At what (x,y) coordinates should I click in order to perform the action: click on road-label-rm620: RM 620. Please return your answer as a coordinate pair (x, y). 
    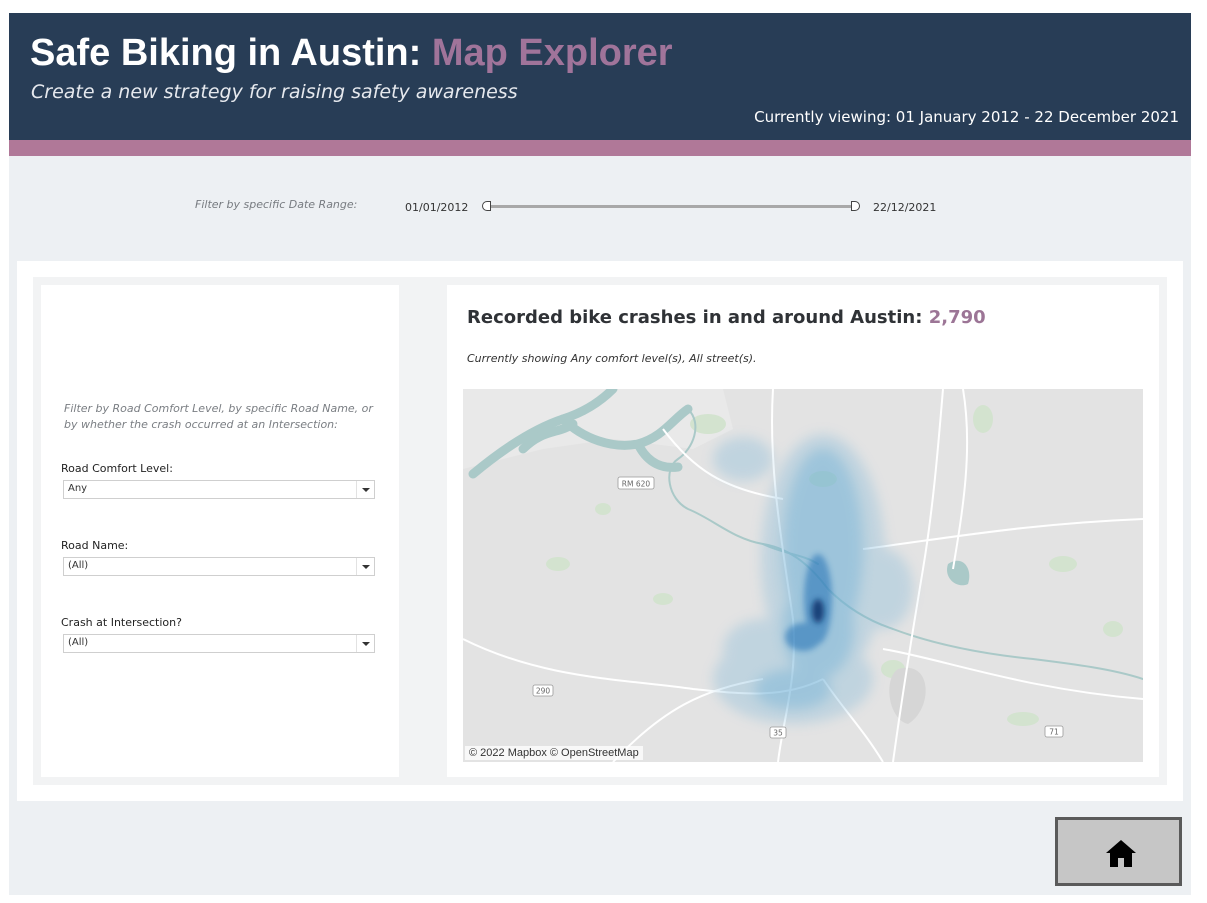
    Looking at the image, I should click on (636, 483).